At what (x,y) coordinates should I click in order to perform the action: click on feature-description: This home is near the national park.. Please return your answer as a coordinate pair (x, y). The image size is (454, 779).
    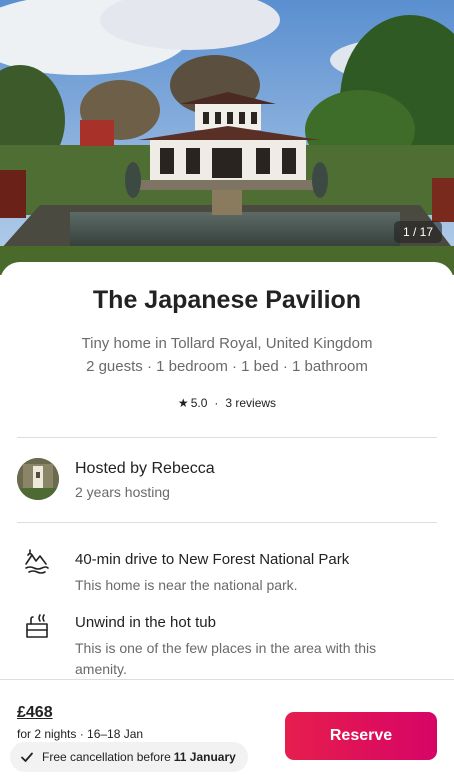
    Looking at the image, I should click on (186, 585).